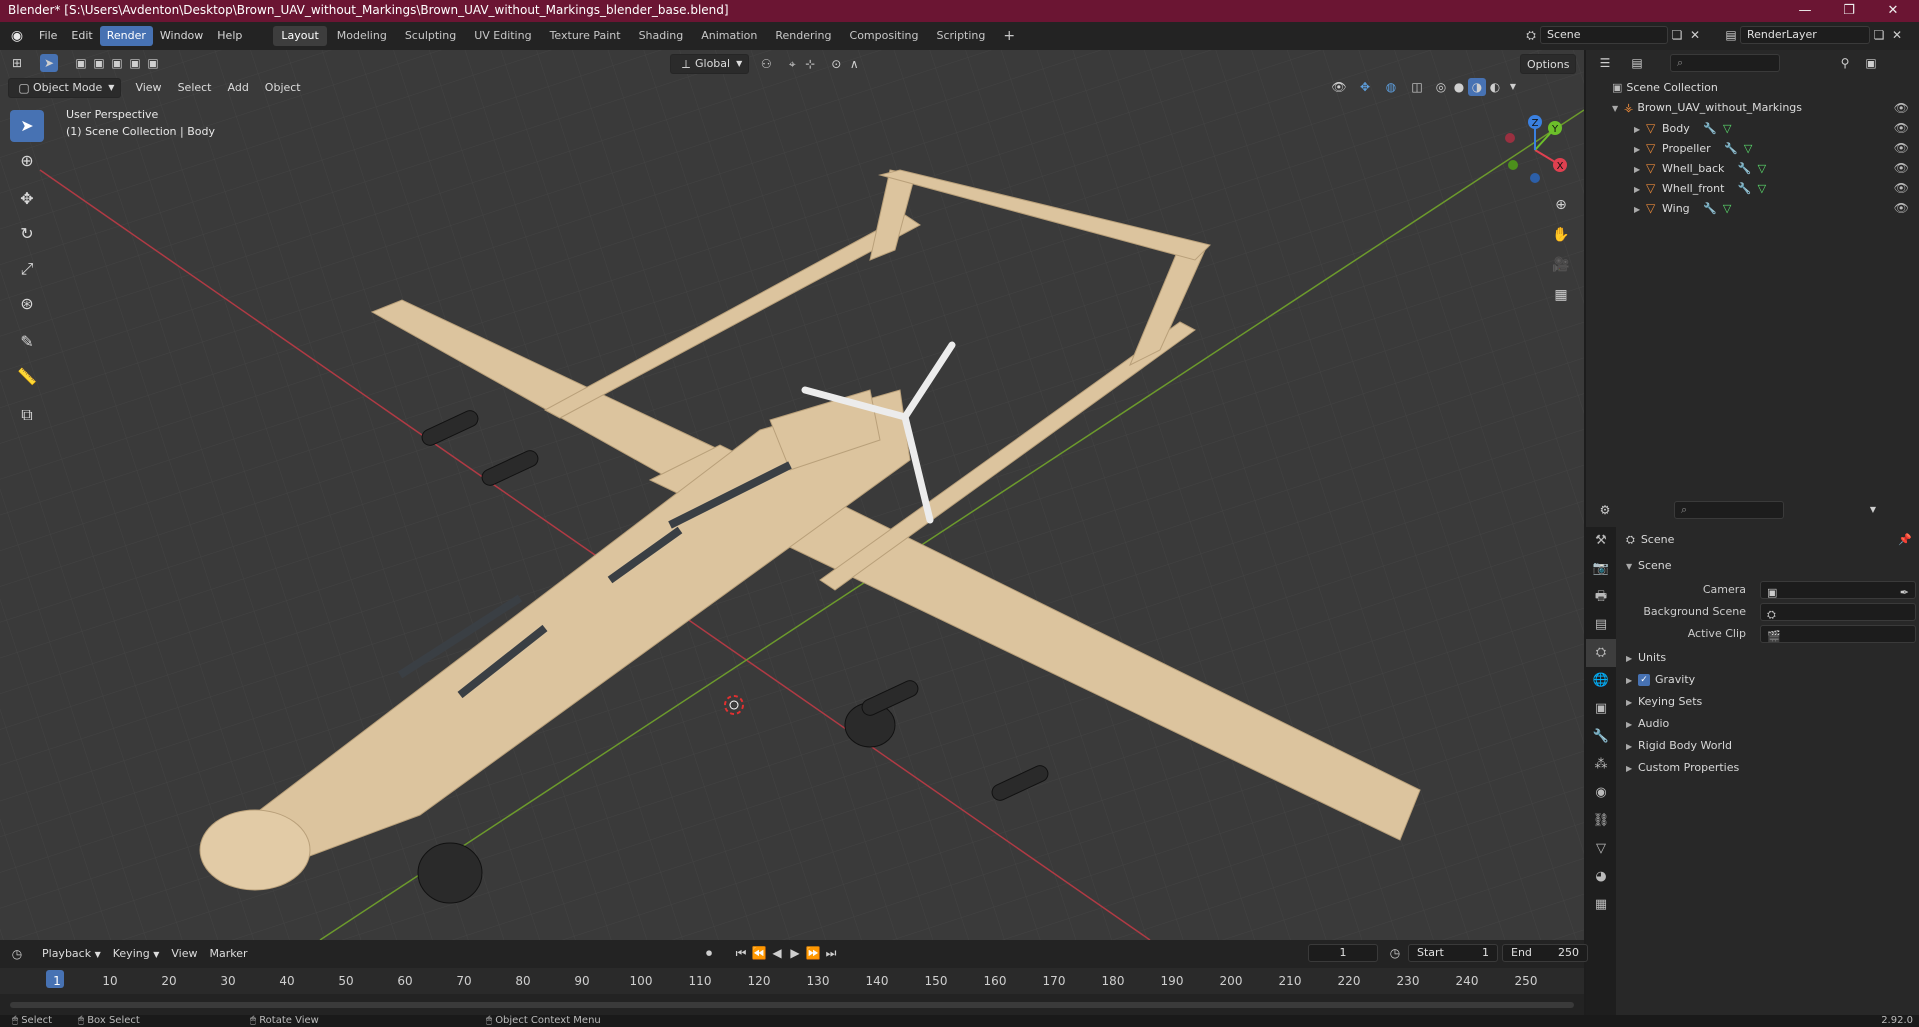 The height and width of the screenshot is (1027, 1919). I want to click on shading-wireframe-icon: ◎, so click(1441, 87).